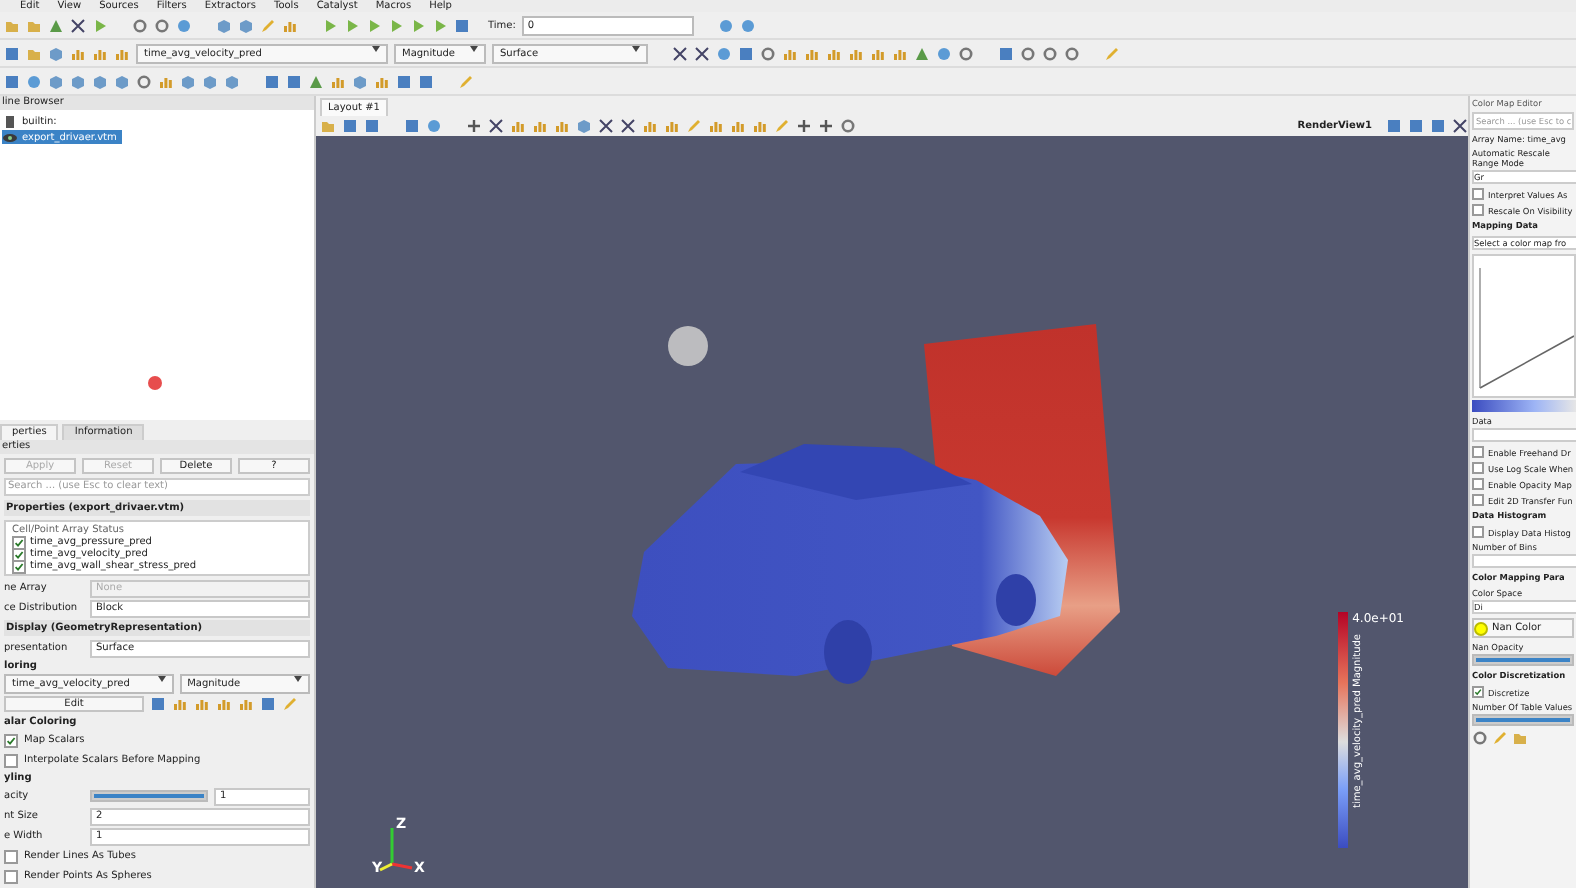 The height and width of the screenshot is (888, 1576). Describe the element at coordinates (688, 346) in the screenshot. I see `cursor-highlight` at that location.